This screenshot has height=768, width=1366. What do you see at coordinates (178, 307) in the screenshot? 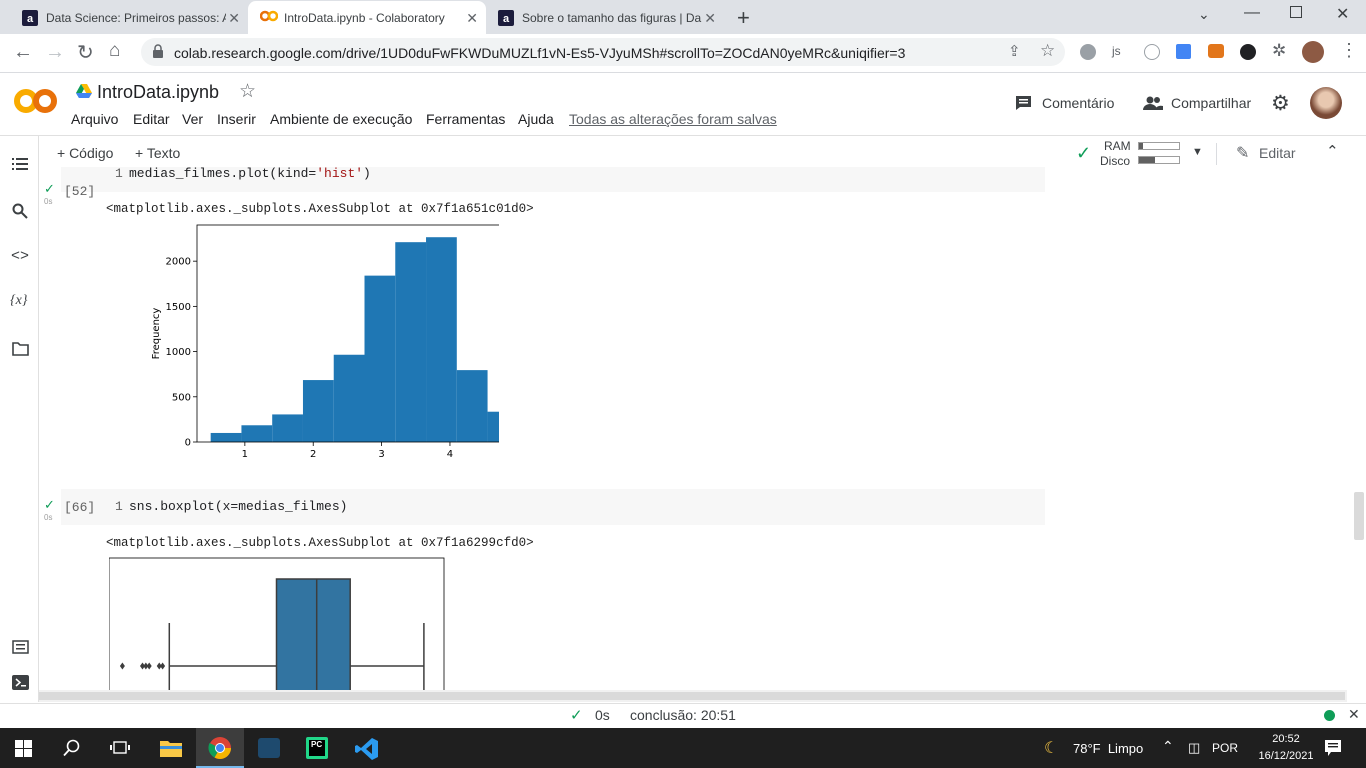
I see `y-tick-label: 1500` at bounding box center [178, 307].